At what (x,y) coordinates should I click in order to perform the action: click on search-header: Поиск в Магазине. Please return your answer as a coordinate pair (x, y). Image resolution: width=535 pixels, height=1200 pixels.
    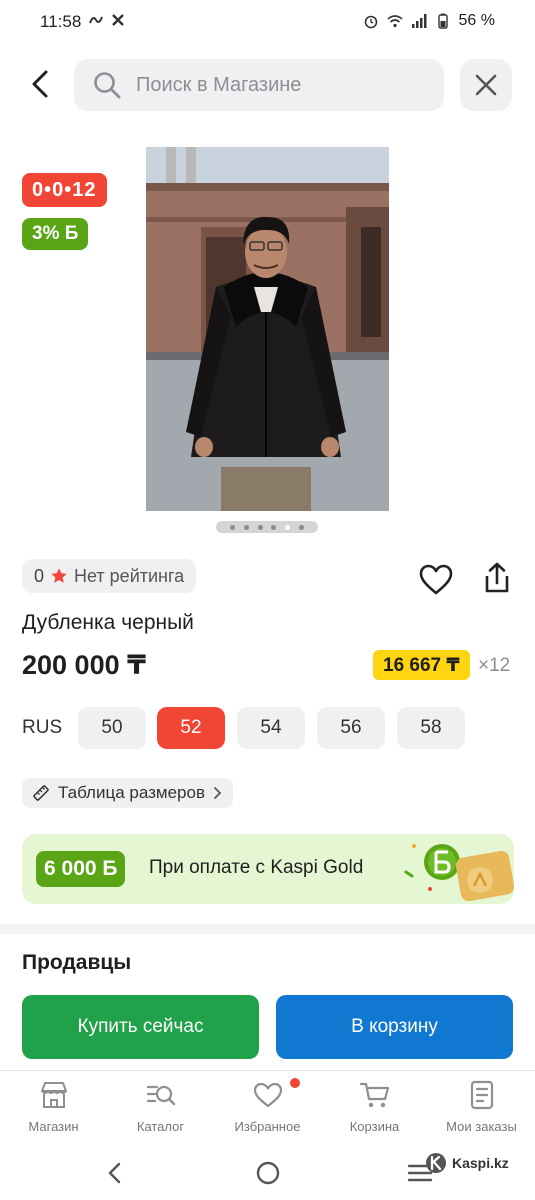
    Looking at the image, I should click on (267, 84).